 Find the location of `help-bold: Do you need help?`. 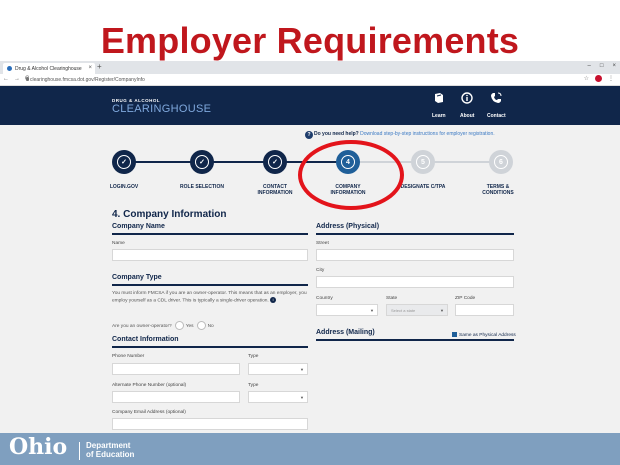

help-bold: Do you need help? is located at coordinates (336, 134).